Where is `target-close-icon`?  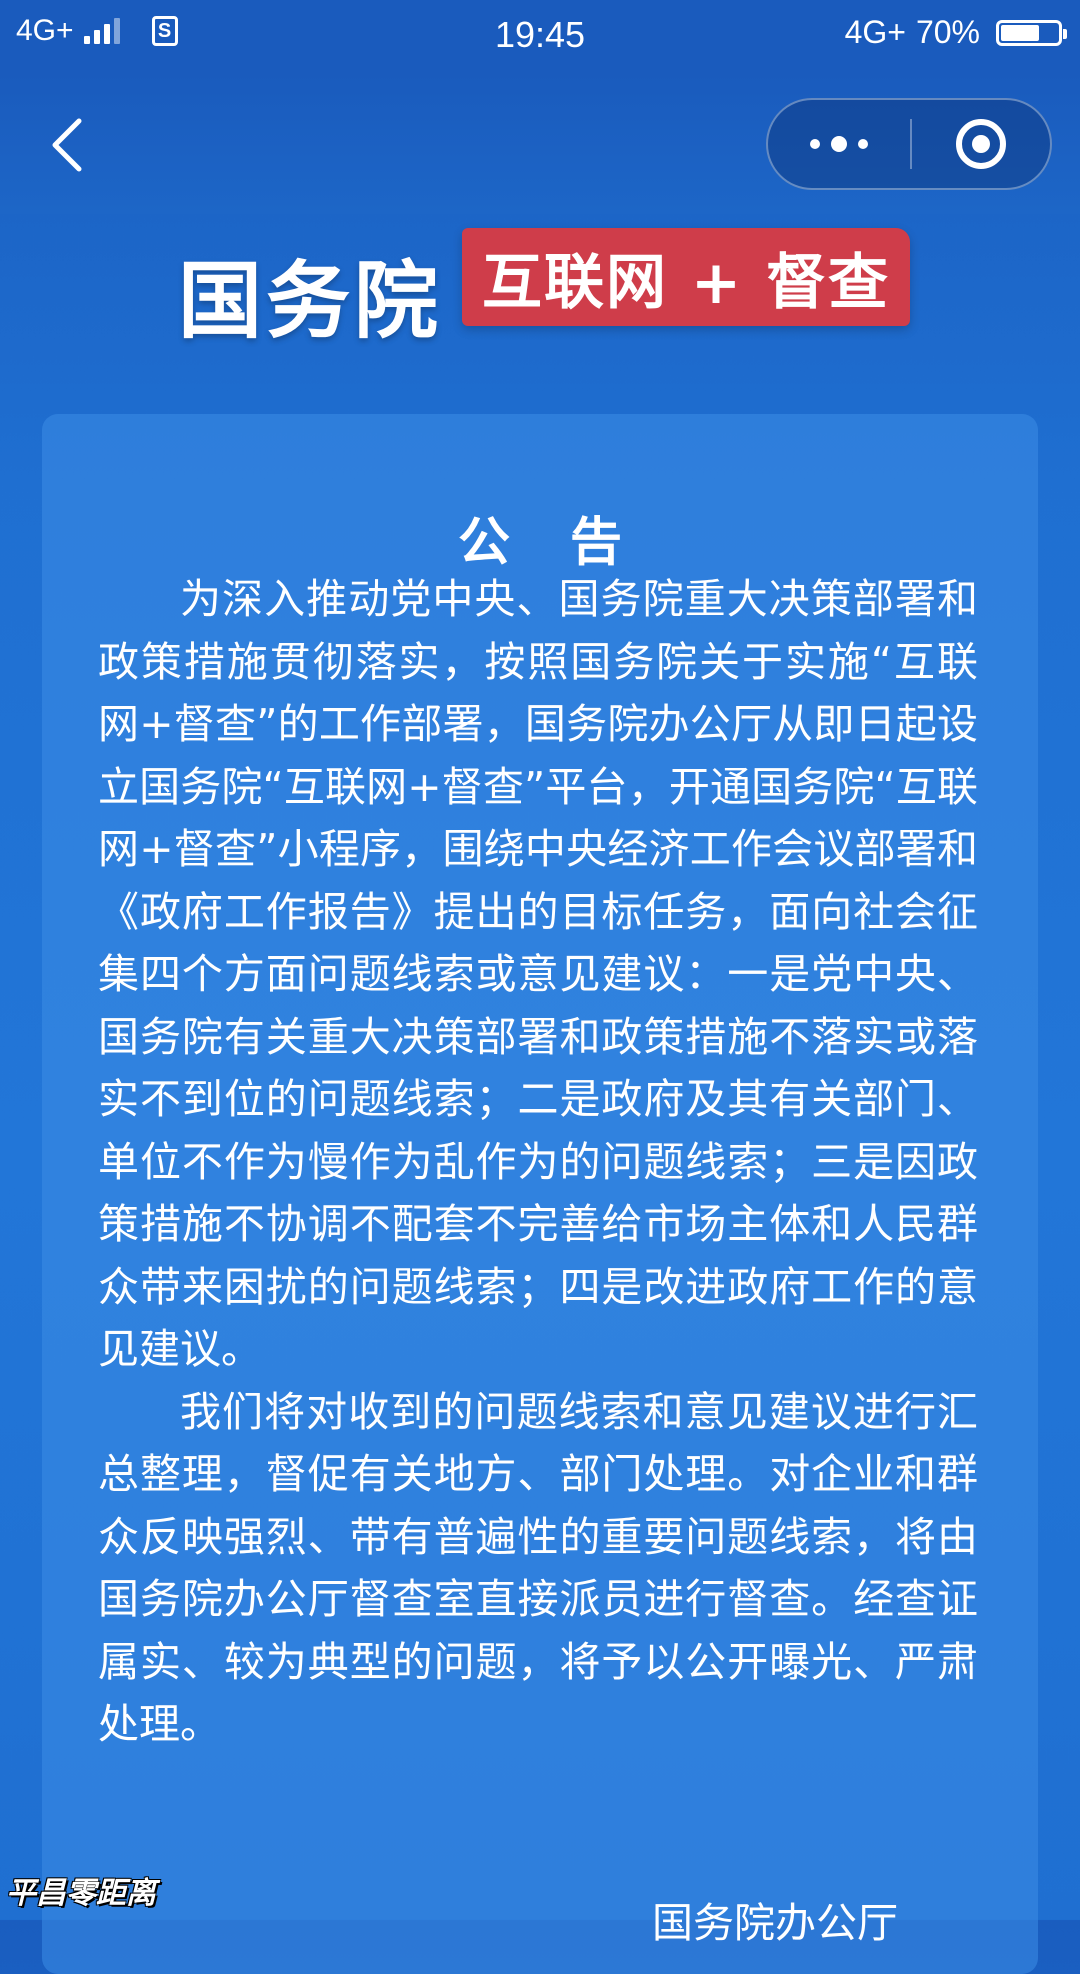
target-close-icon is located at coordinates (981, 144).